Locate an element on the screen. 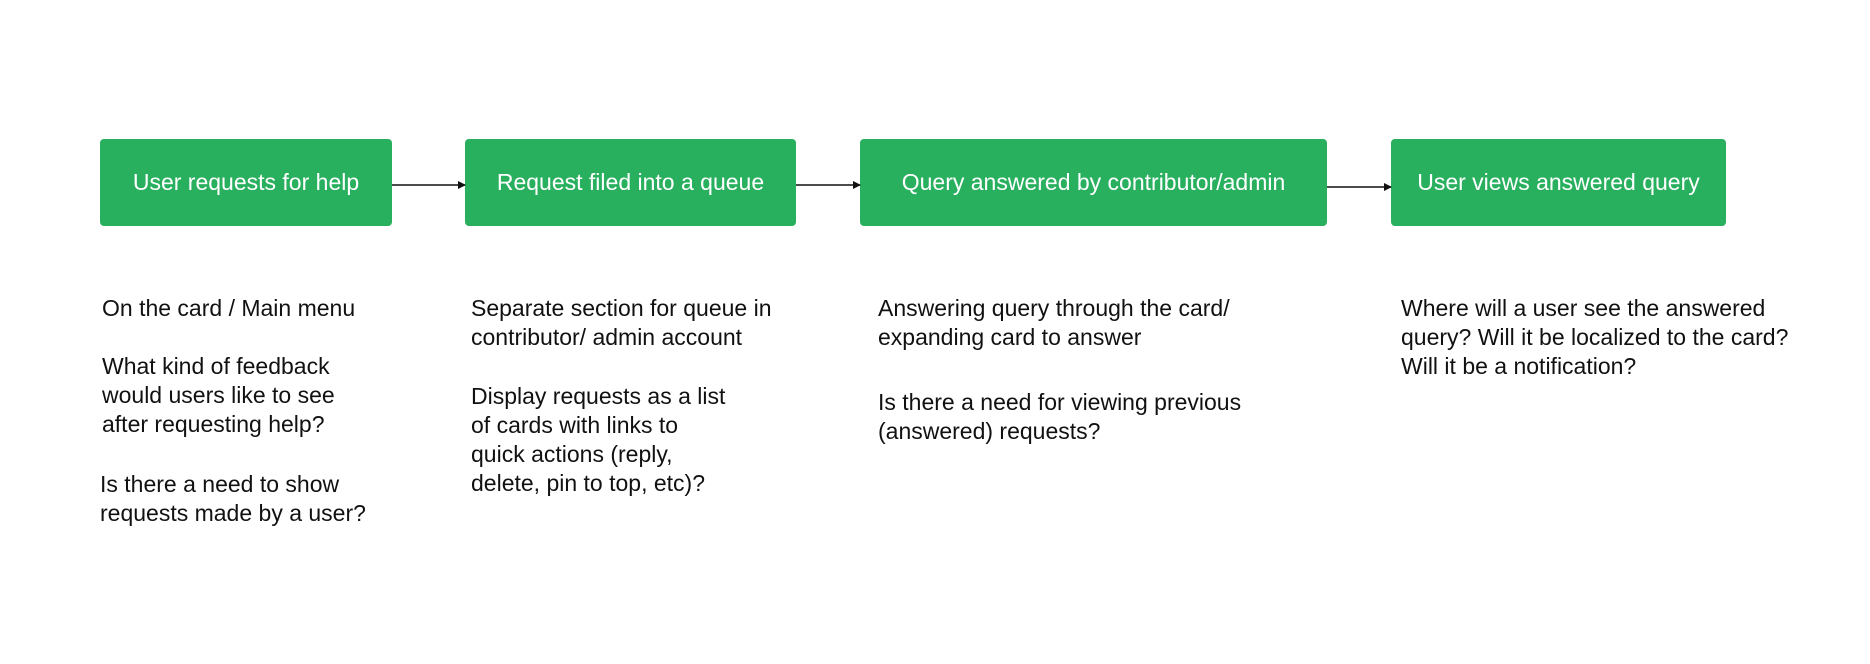 This screenshot has height=664, width=1870. step-user-requests-help: User requests for help is located at coordinates (246, 182).